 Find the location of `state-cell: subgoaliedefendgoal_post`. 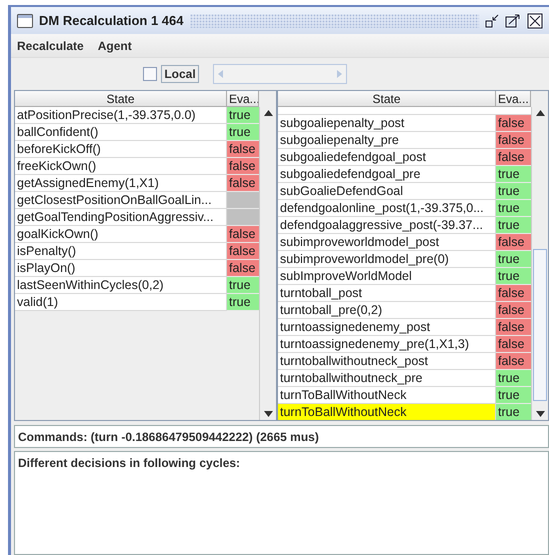

state-cell: subgoaliedefendgoal_post is located at coordinates (387, 157).